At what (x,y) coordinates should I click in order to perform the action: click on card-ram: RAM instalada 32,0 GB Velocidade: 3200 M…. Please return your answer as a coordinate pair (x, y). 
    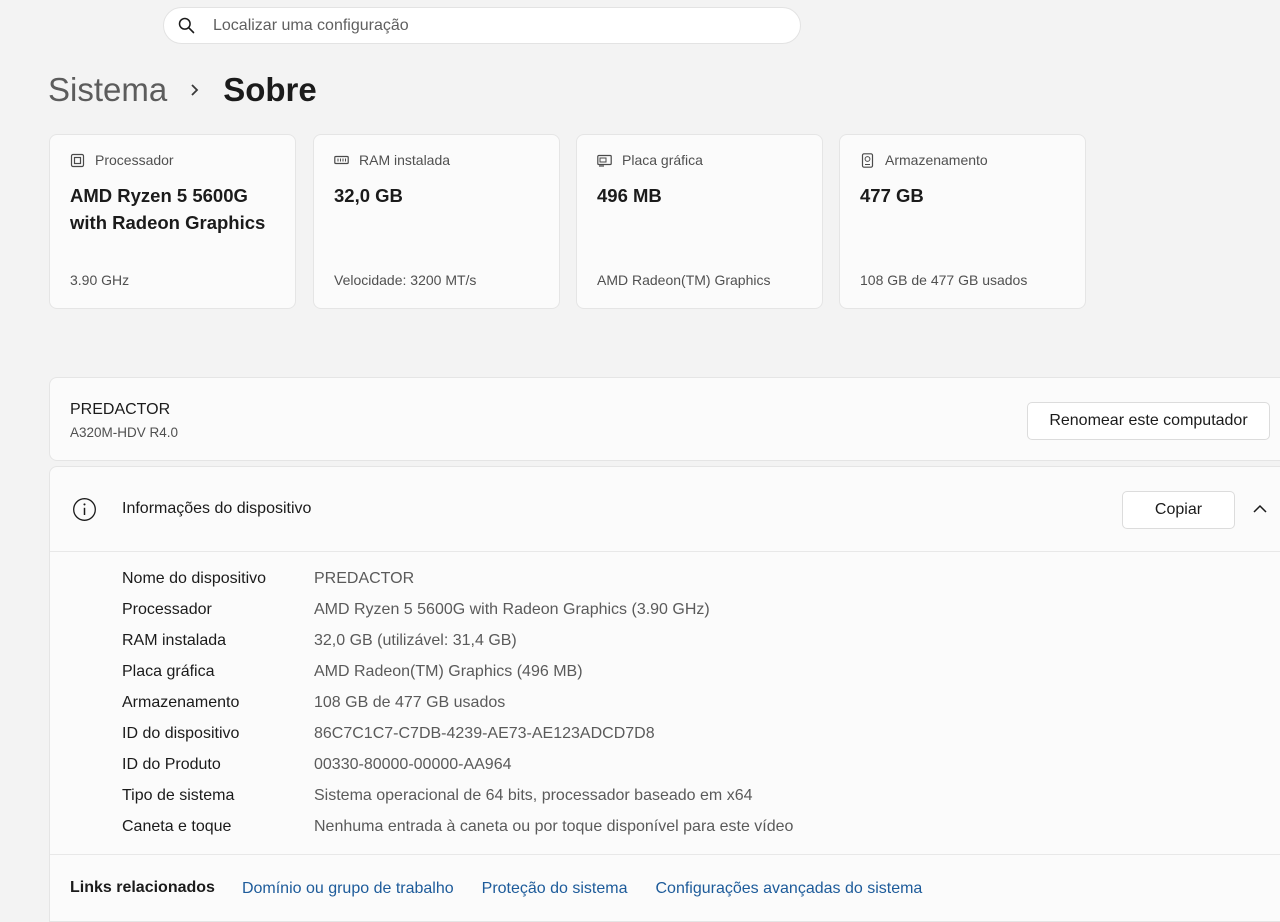
    Looking at the image, I should click on (436, 221).